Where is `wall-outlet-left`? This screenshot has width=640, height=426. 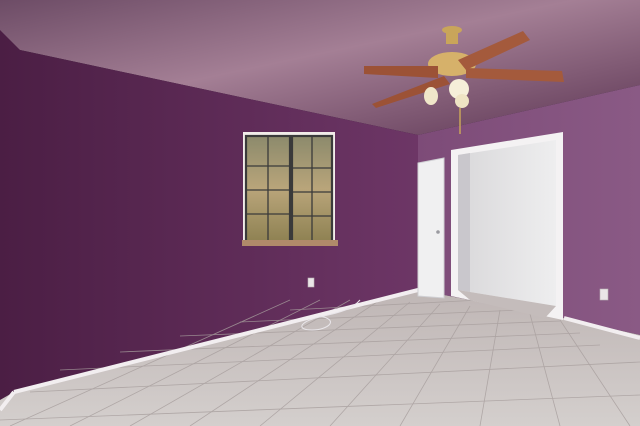 wall-outlet-left is located at coordinates (311, 282).